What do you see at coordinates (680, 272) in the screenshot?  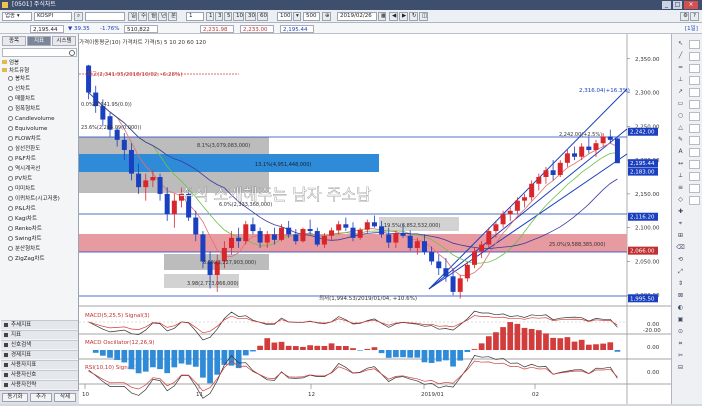 I see `drawing-tool-icon: ⤢` at bounding box center [680, 272].